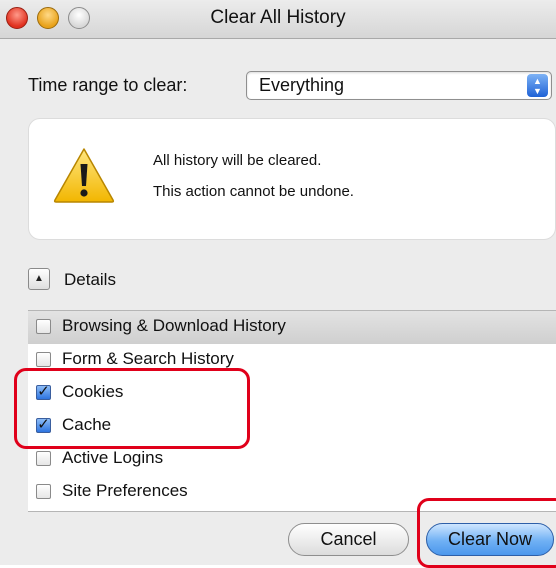 Image resolution: width=556 pixels, height=568 pixels. I want to click on window-title: Clear All History, so click(278, 17).